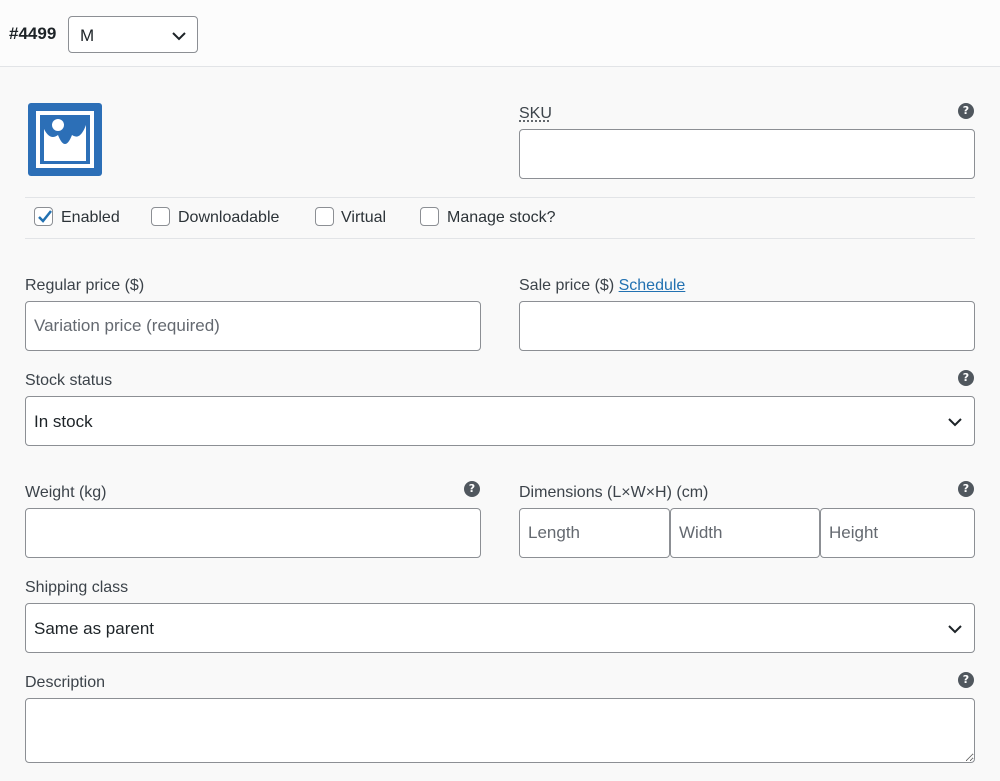 This screenshot has width=1000, height=781. I want to click on length-input, so click(594, 533).